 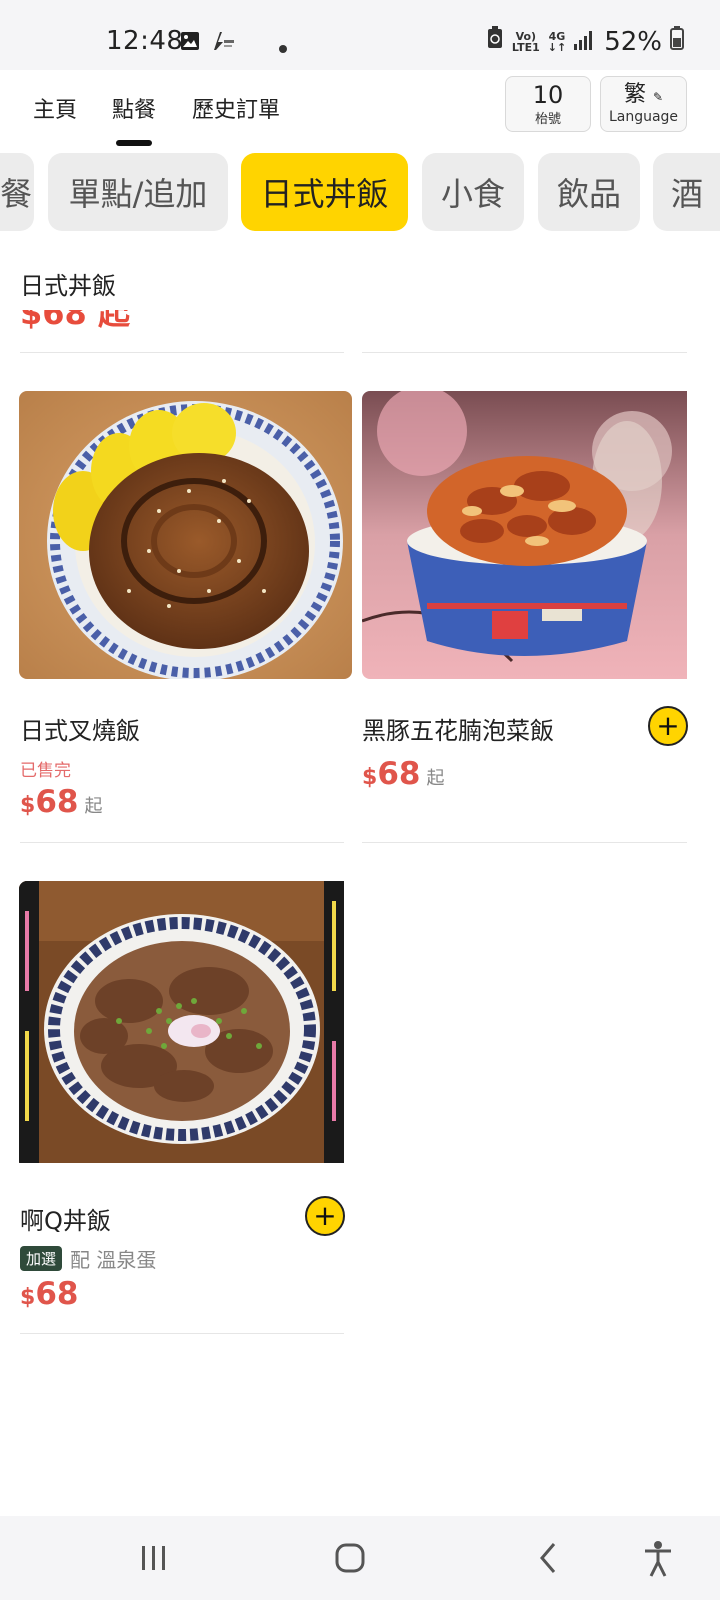 I want to click on gallery-icon, so click(x=190, y=43).